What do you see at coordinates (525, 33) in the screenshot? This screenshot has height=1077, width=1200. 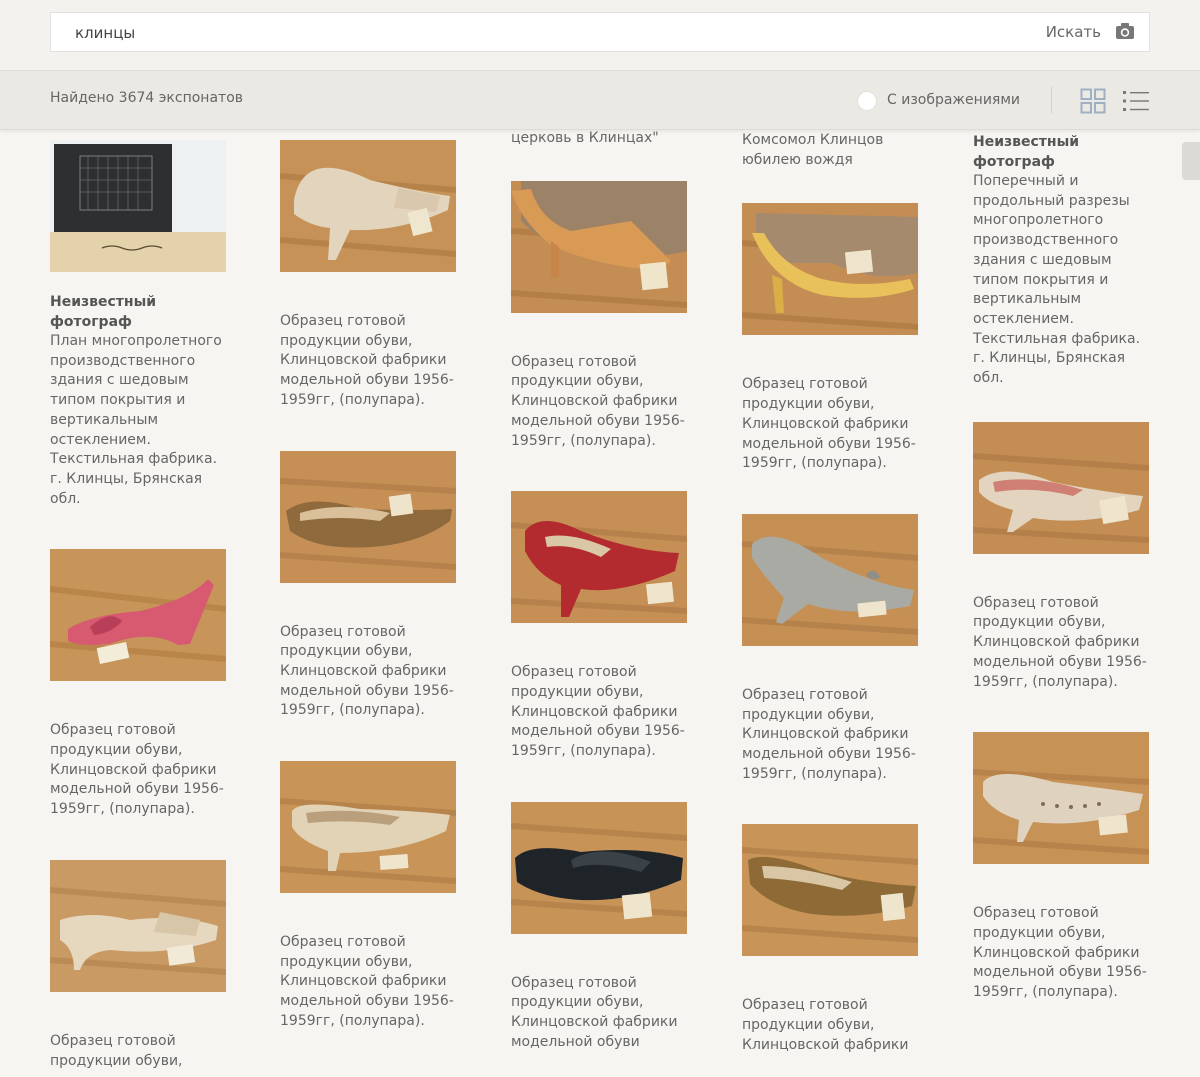 I see `search-input` at bounding box center [525, 33].